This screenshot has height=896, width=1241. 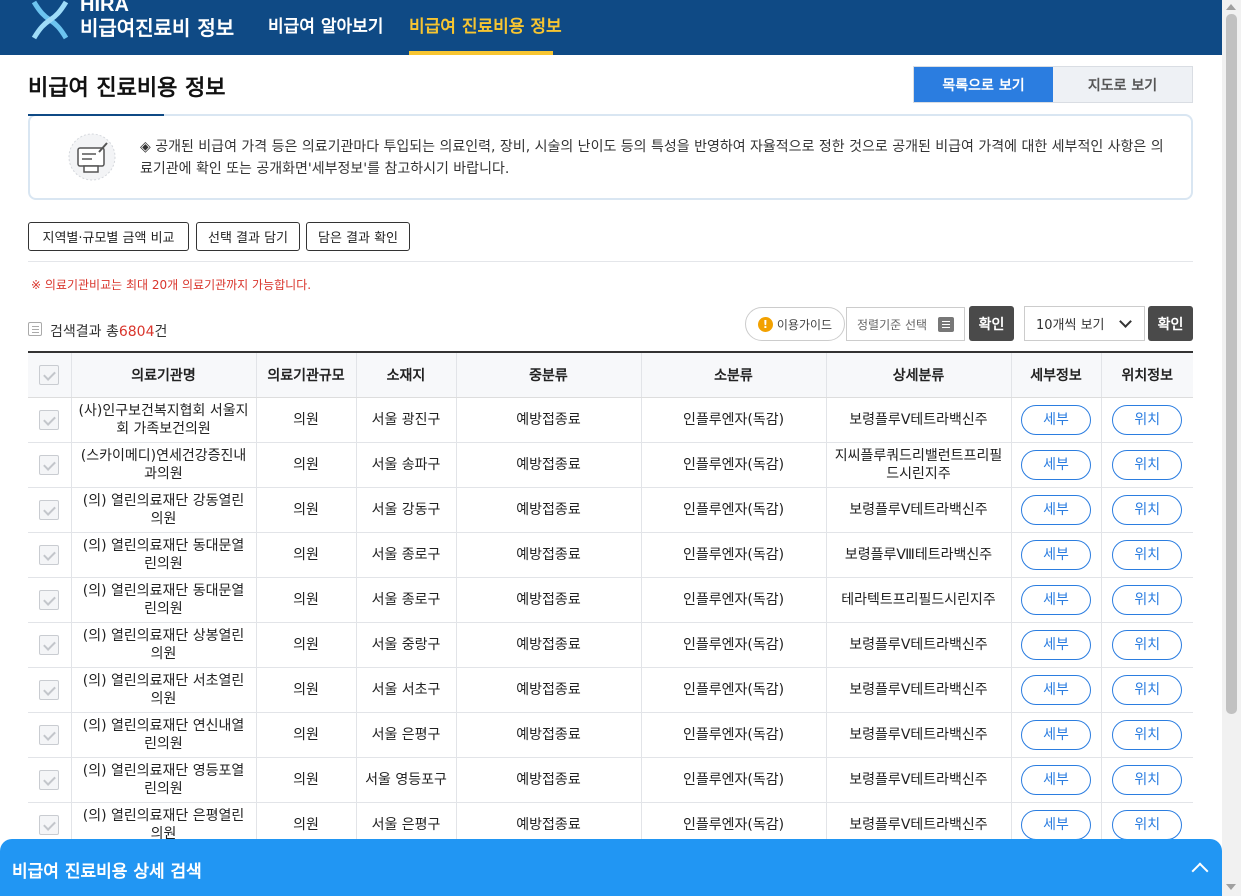 I want to click on institution-name-cell: (의) 열린의료재단 영등포열린의원, so click(x=163, y=780).